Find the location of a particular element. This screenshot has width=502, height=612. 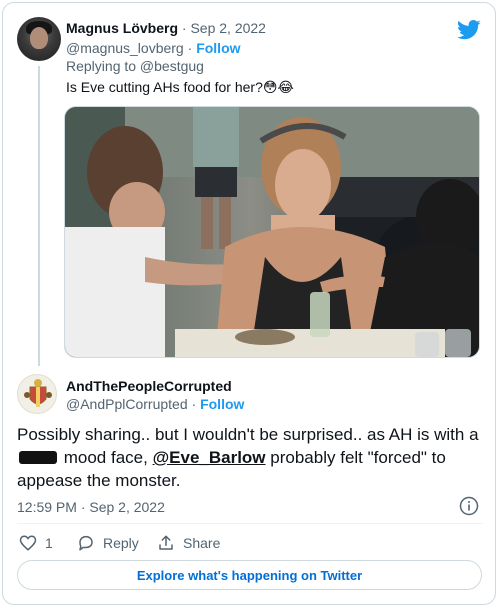

info-icon is located at coordinates (469, 506).